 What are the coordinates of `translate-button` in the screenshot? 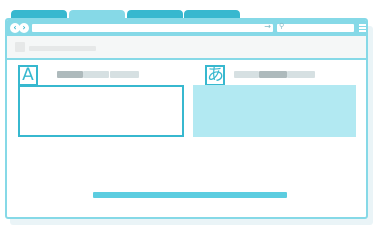 It's located at (190, 195).